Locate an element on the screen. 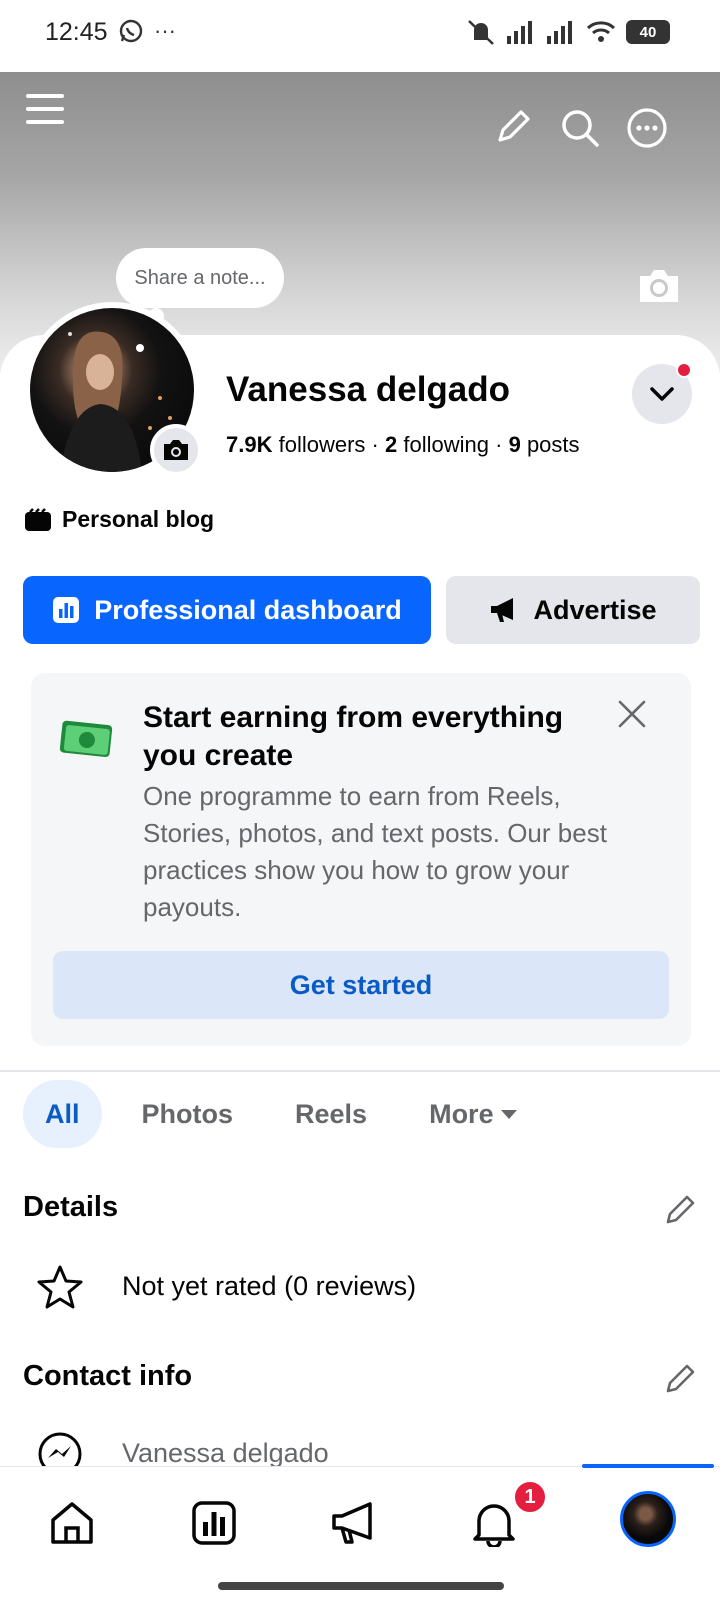 Image resolution: width=720 pixels, height=1600 pixels. clapperboard-icon is located at coordinates (38, 519).